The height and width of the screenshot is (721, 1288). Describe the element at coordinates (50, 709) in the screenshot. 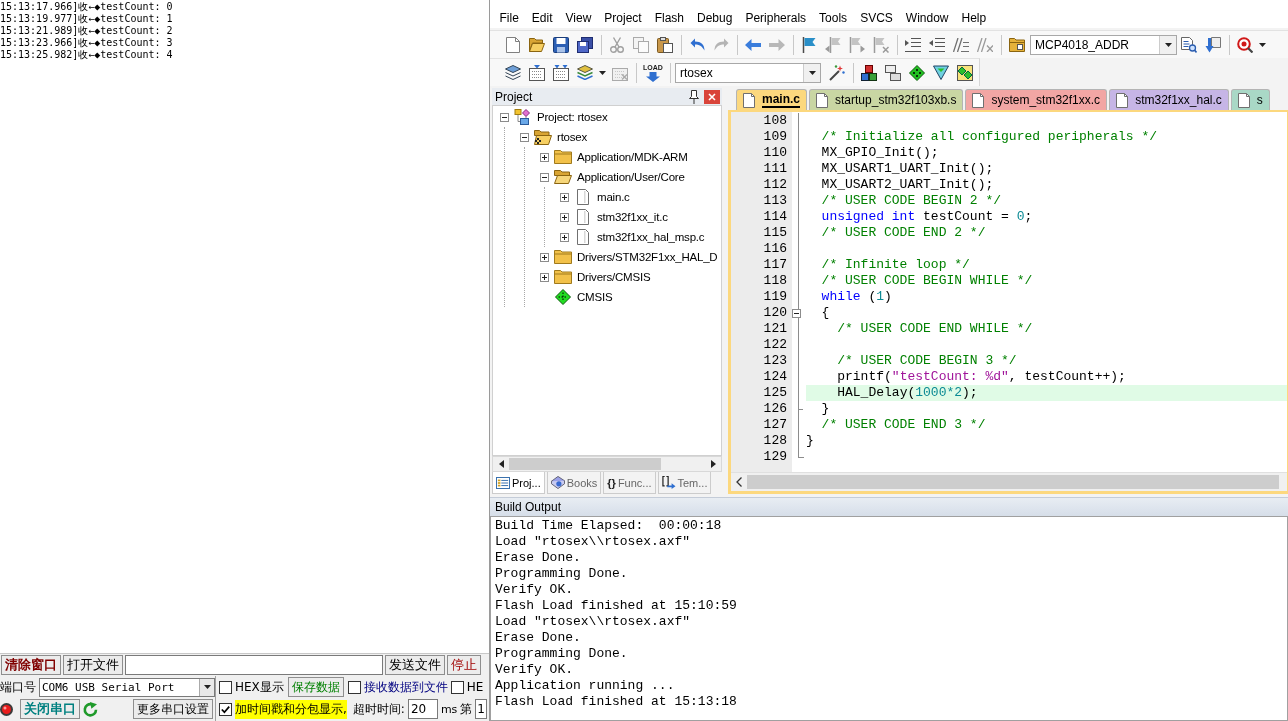

I see `port-toggle-button: 关闭串口` at that location.